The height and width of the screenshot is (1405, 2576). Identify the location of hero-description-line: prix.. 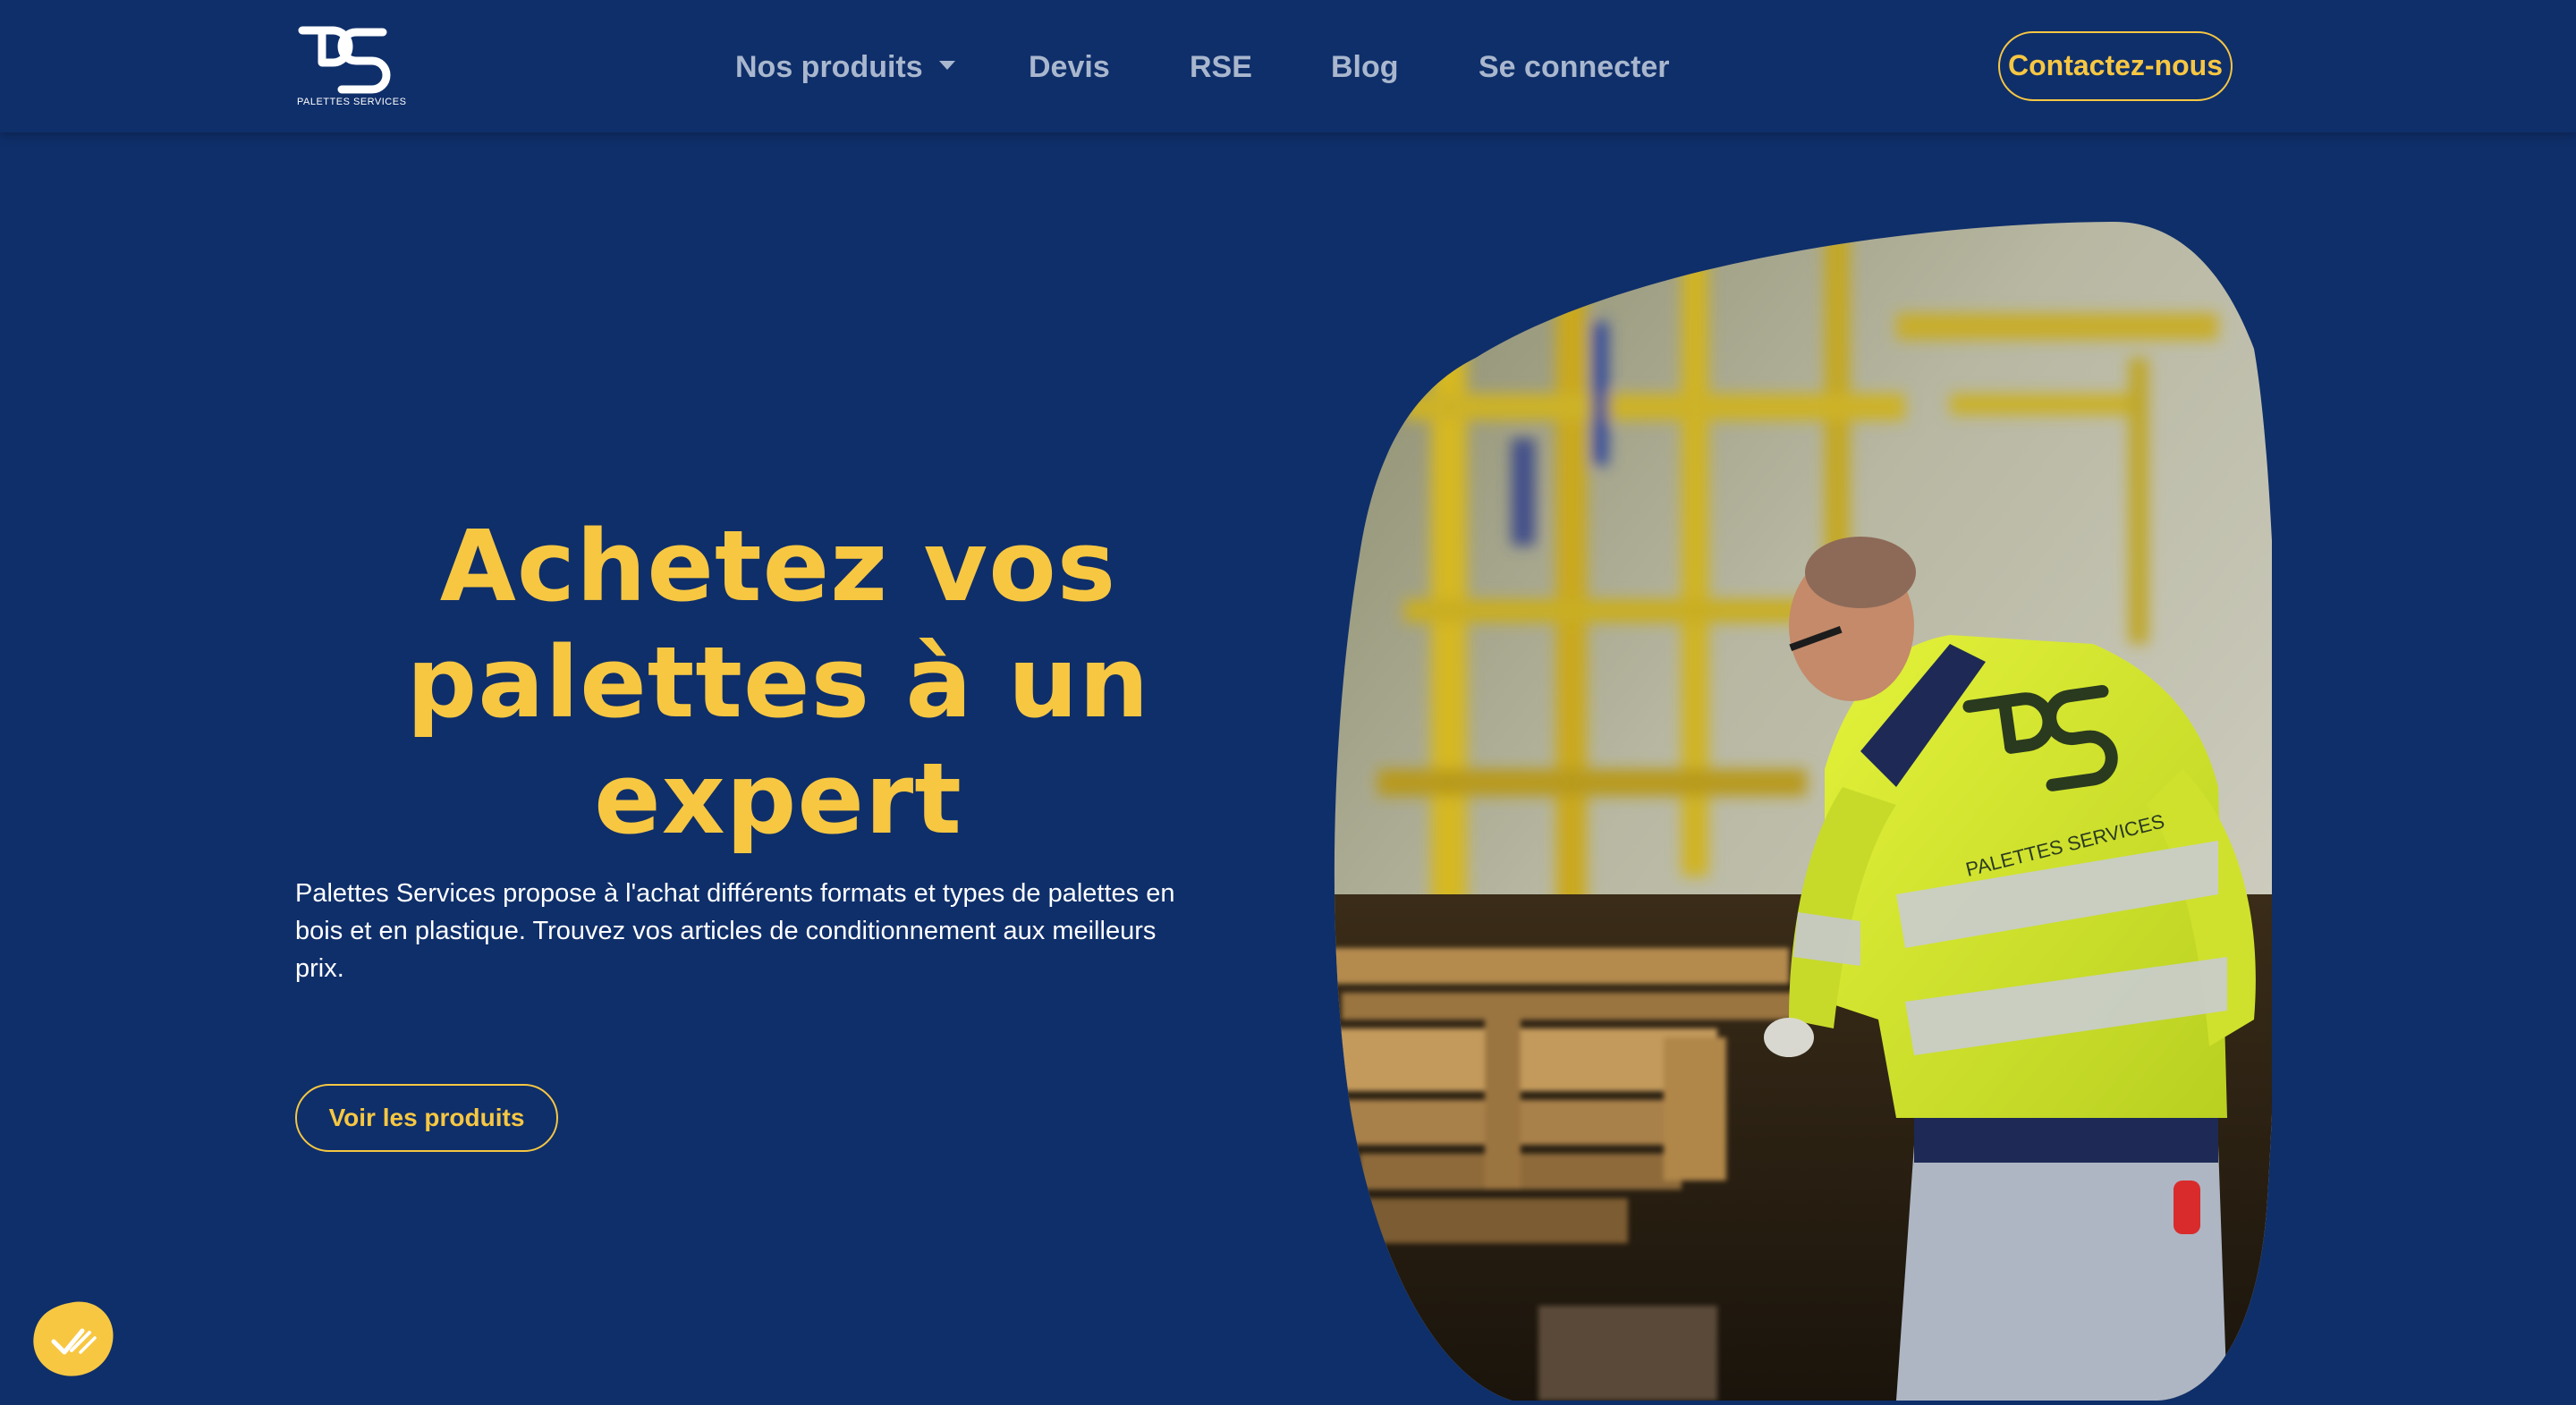
(319, 969).